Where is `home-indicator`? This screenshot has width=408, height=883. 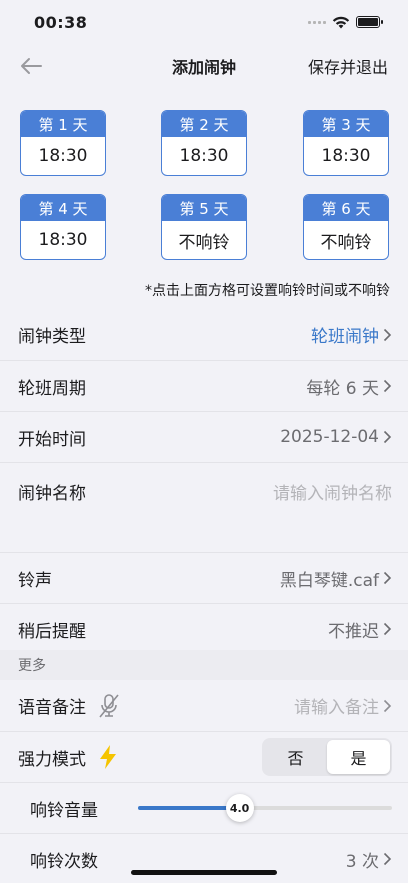
home-indicator is located at coordinates (204, 872).